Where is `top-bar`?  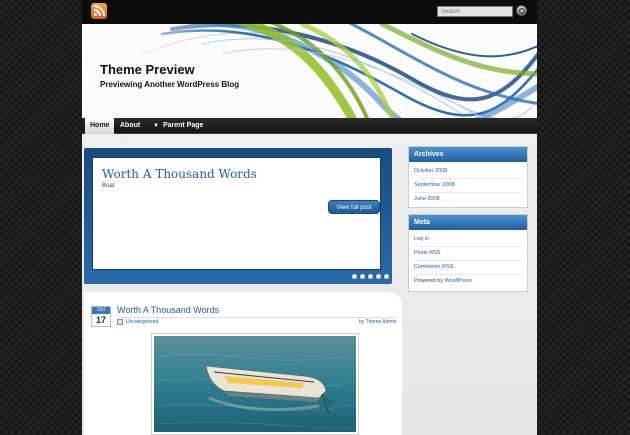
top-bar is located at coordinates (309, 12).